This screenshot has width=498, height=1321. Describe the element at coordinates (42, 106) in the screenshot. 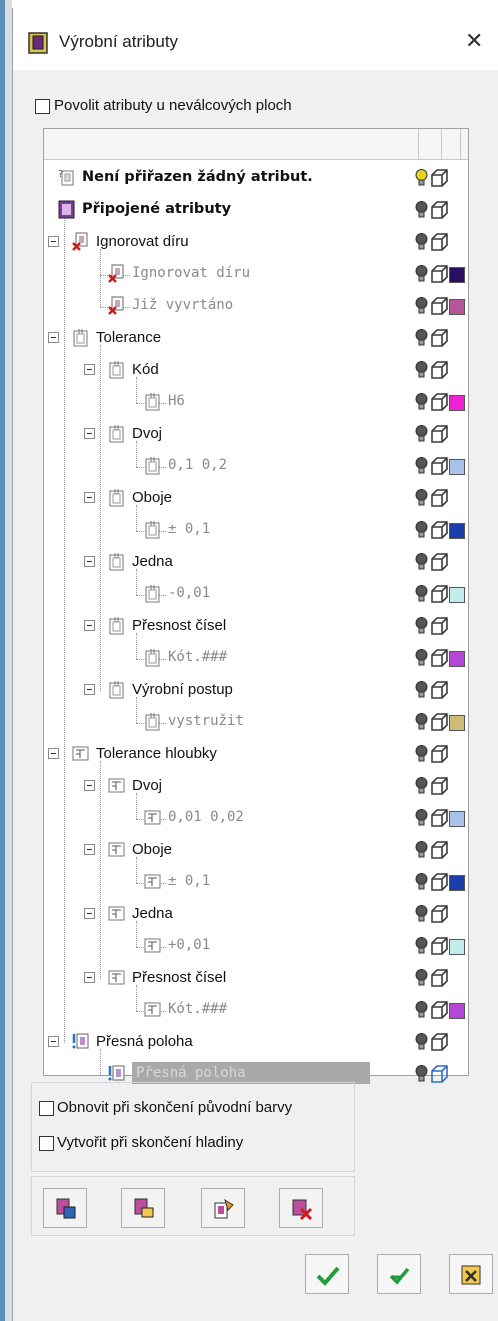

I see `allow-noncylindrical-checkbox` at that location.